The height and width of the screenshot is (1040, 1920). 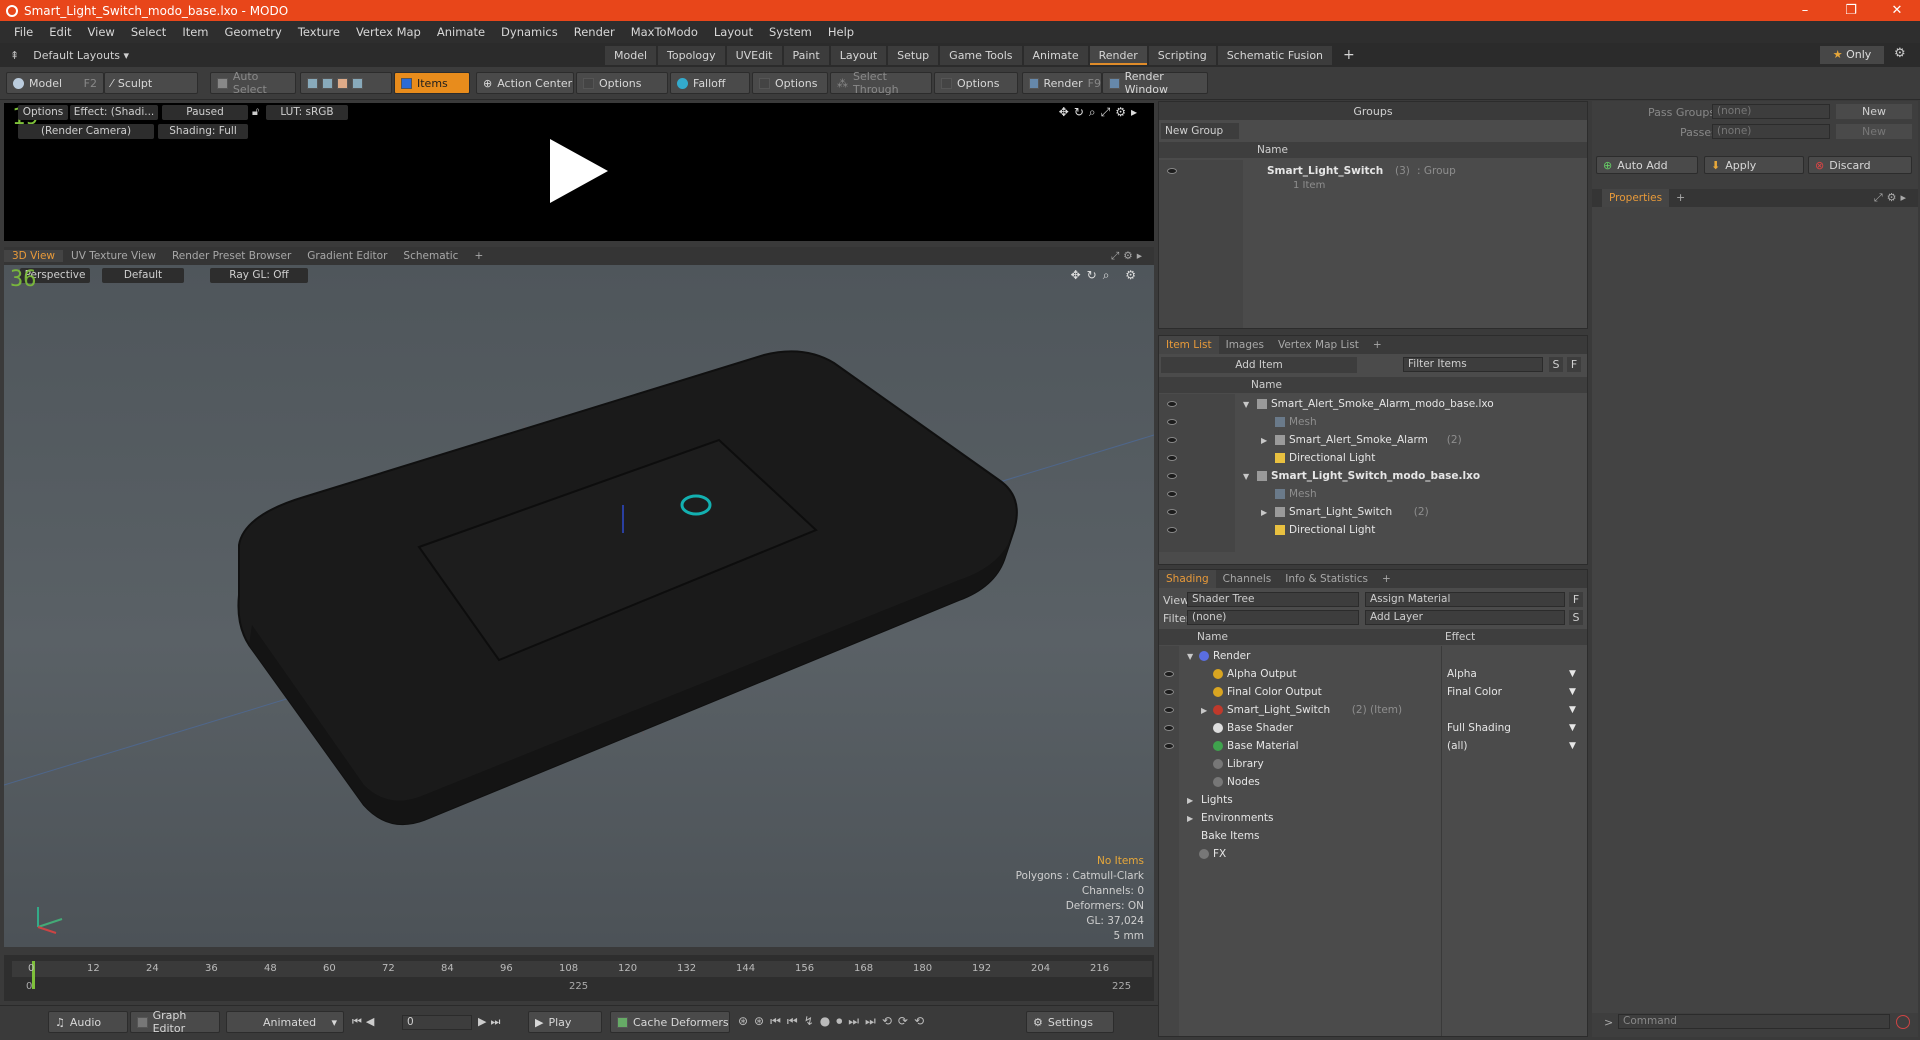 I want to click on menu-render: Render, so click(x=594, y=32).